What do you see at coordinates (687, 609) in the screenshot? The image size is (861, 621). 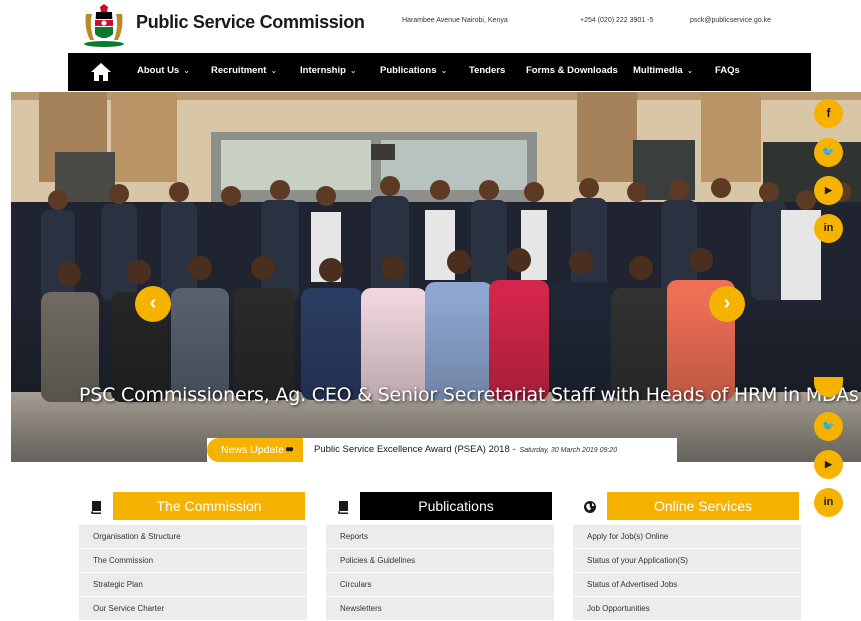 I see `list-item: Job Opportunities` at bounding box center [687, 609].